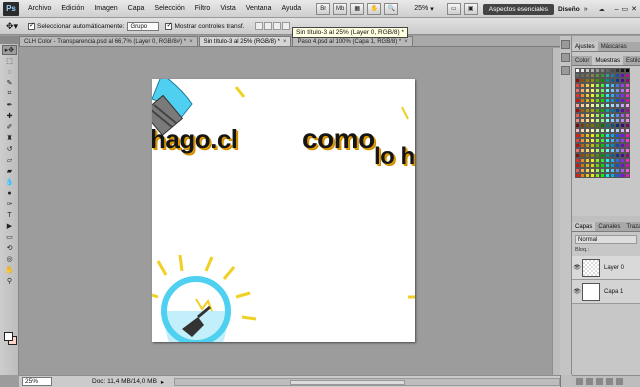 The width and height of the screenshot is (640, 387). Describe the element at coordinates (606, 123) in the screenshot. I see `swatch-grid` at that location.